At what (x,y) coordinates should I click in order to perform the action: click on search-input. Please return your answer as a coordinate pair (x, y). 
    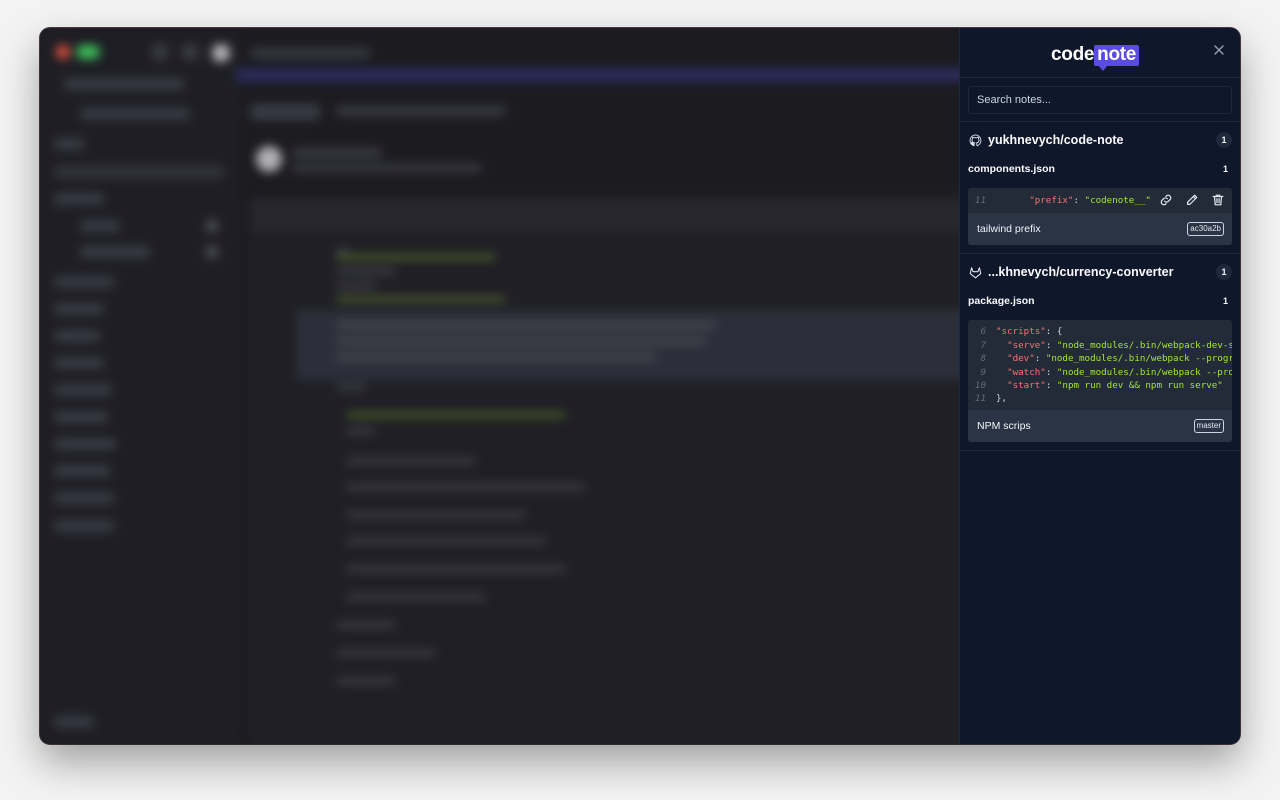
    Looking at the image, I should click on (1100, 100).